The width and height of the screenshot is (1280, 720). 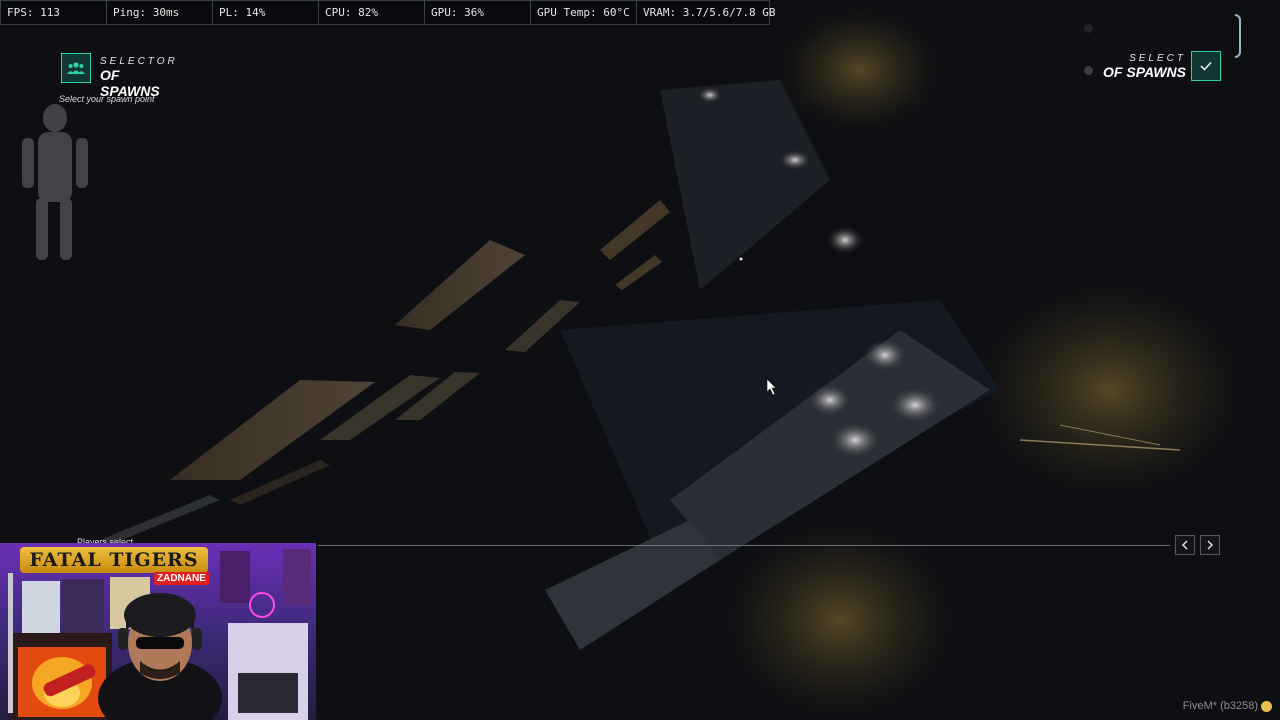 I want to click on webcam-tag: ZADNANE, so click(x=181, y=578).